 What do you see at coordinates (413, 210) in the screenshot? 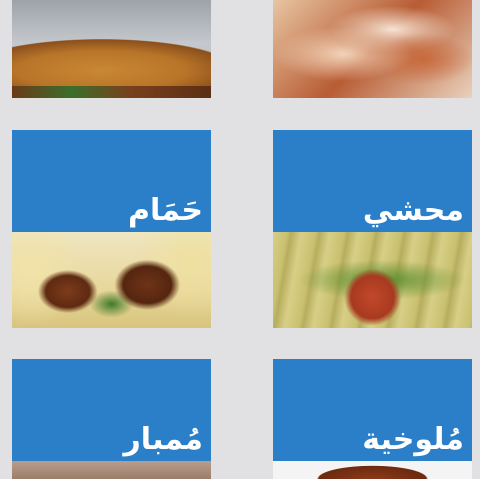
I see `tile-label-mahshi: محشي` at bounding box center [413, 210].